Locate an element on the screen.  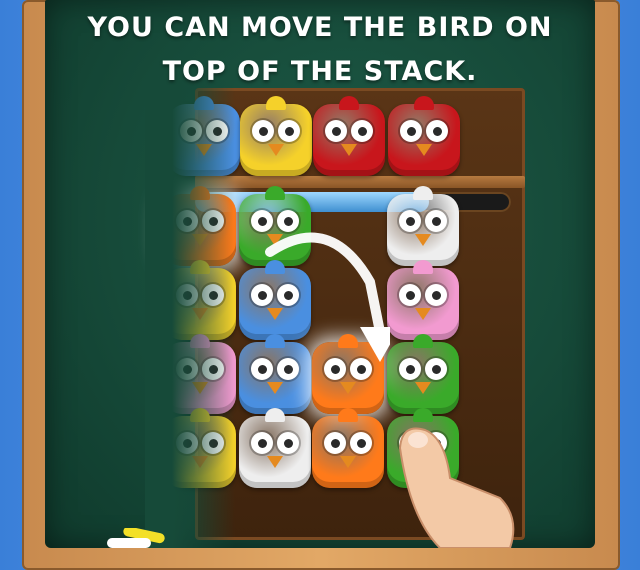
shelf-plank-top is located at coordinates (360, 182).